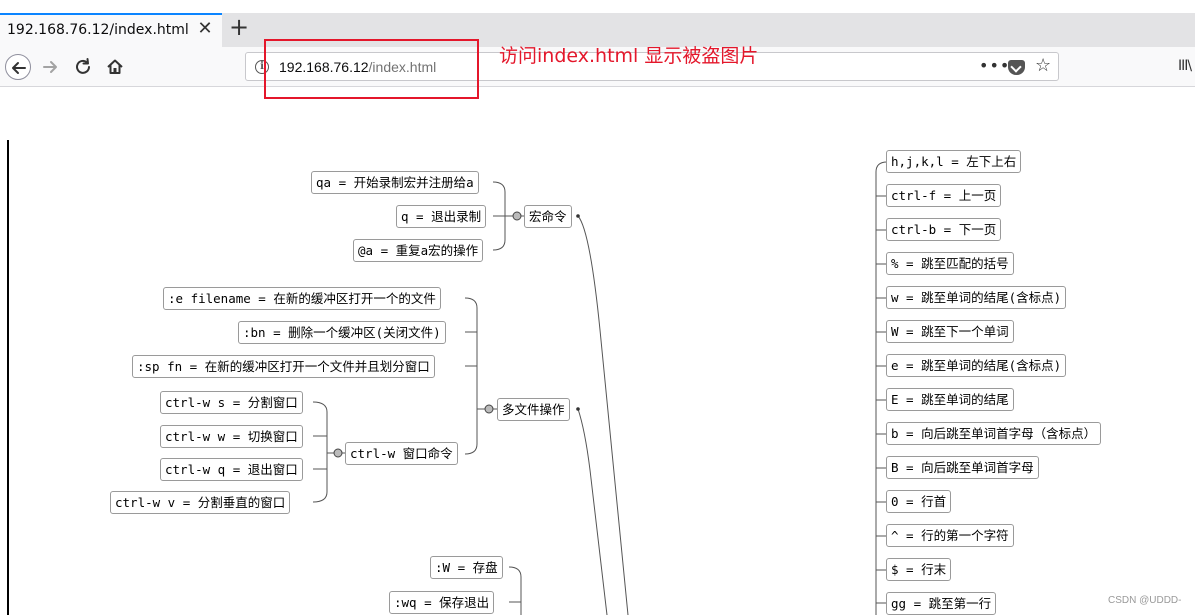 The width and height of the screenshot is (1195, 615). What do you see at coordinates (302, 298) in the screenshot?
I see `mindmap-node-e-filename: :e filename = 在新的缓冲区打开一个的文件` at bounding box center [302, 298].